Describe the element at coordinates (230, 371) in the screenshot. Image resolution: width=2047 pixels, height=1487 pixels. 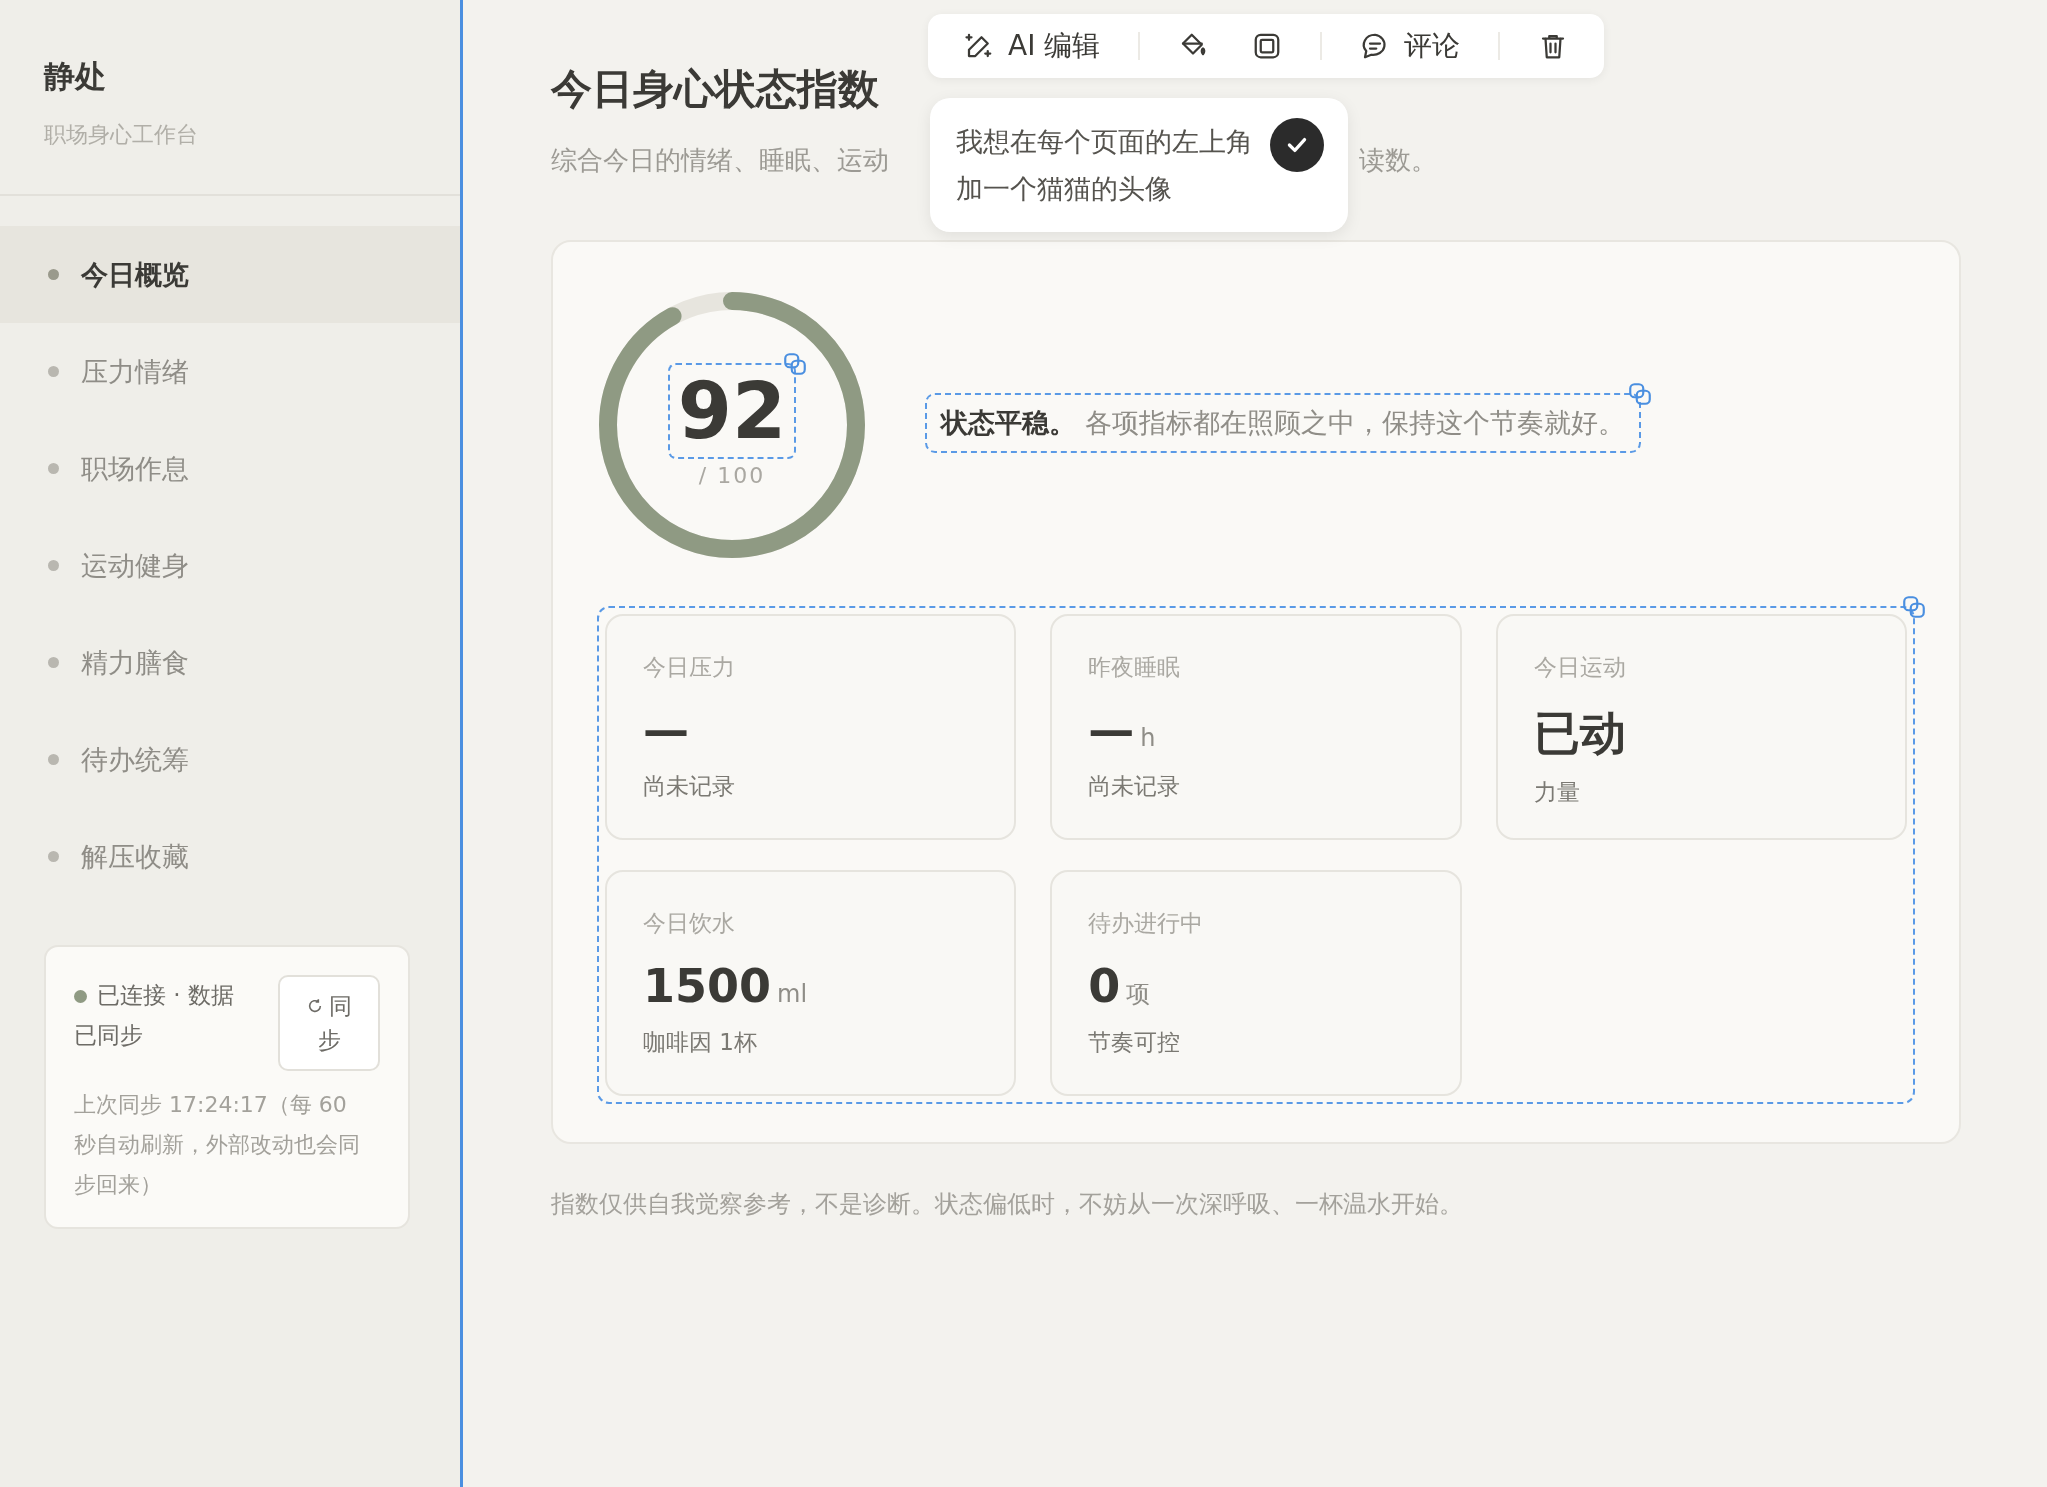
I see `nav-item: 压力情绪` at that location.